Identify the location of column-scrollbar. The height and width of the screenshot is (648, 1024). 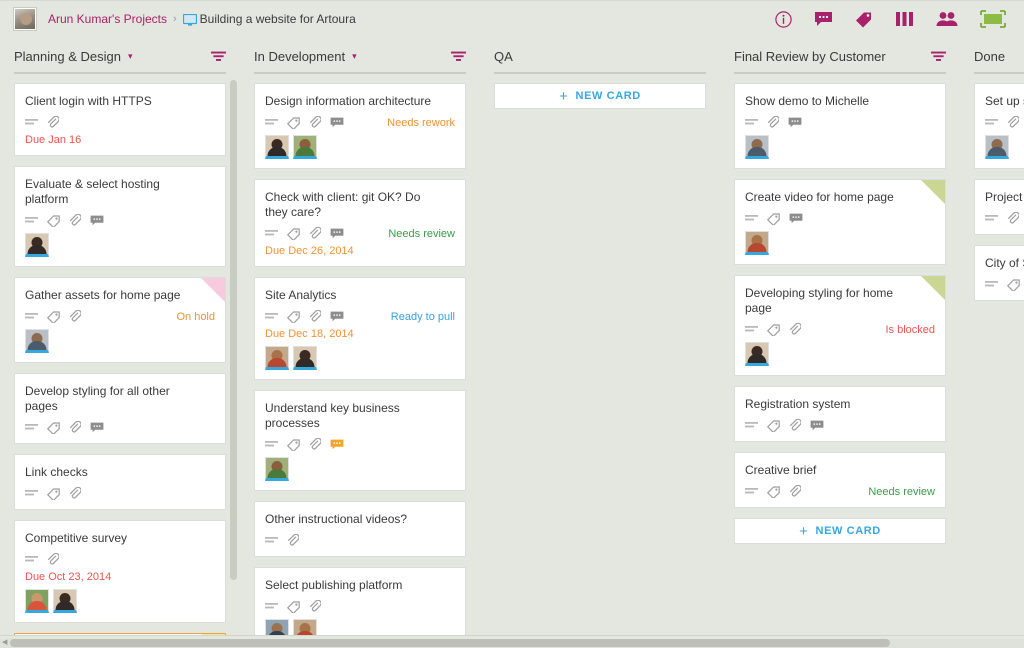
(233, 330).